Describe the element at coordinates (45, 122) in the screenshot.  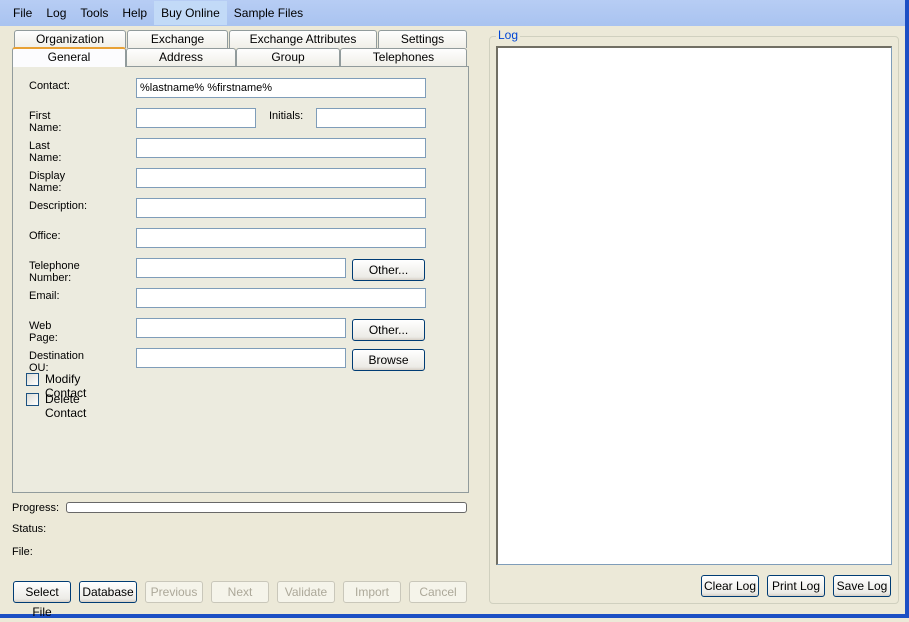
I see `first-name-label: First Name:` at that location.